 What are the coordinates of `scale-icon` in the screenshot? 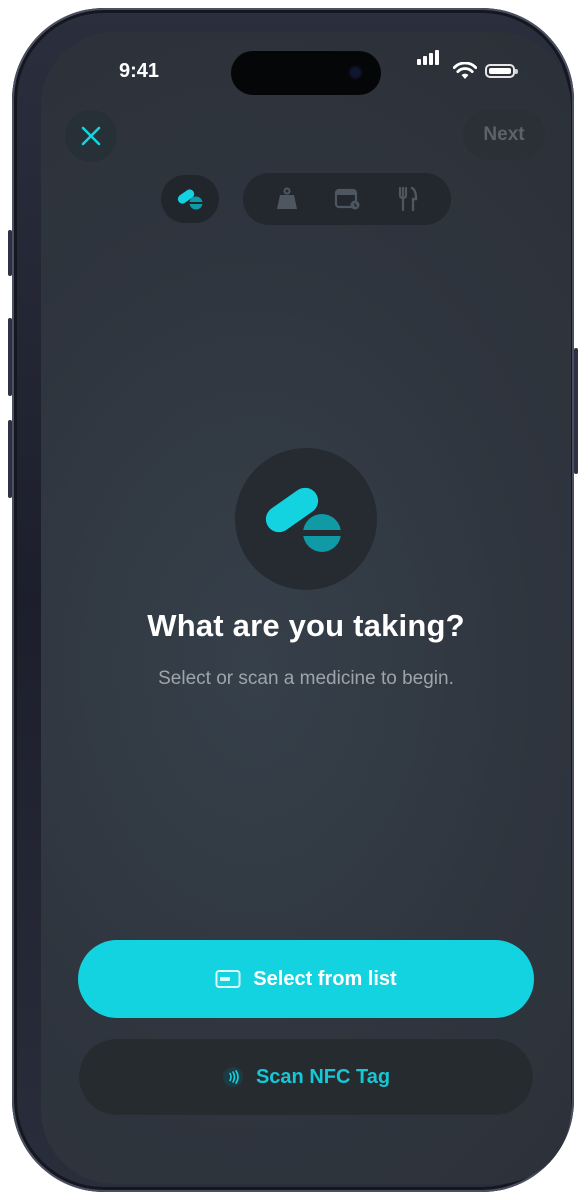 It's located at (287, 199).